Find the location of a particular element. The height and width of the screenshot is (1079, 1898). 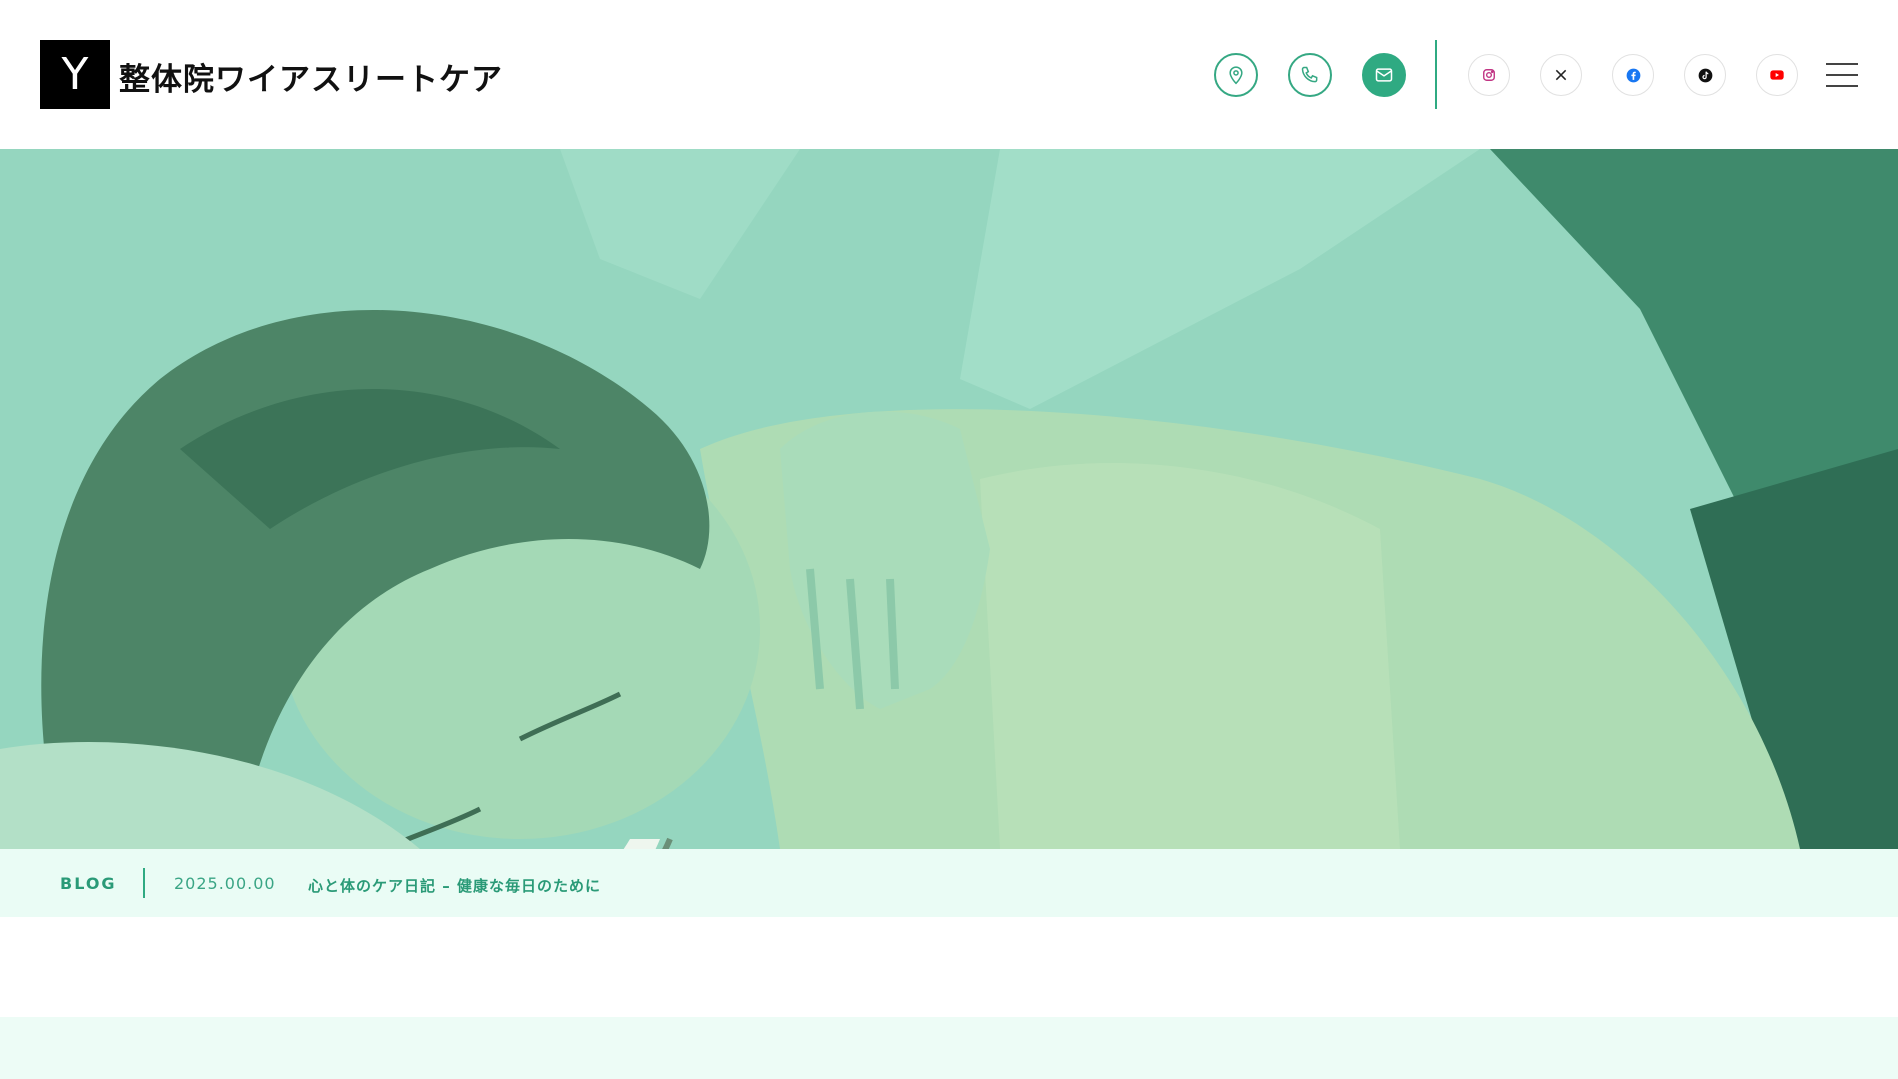

hamburger-menu-button is located at coordinates (1842, 75).